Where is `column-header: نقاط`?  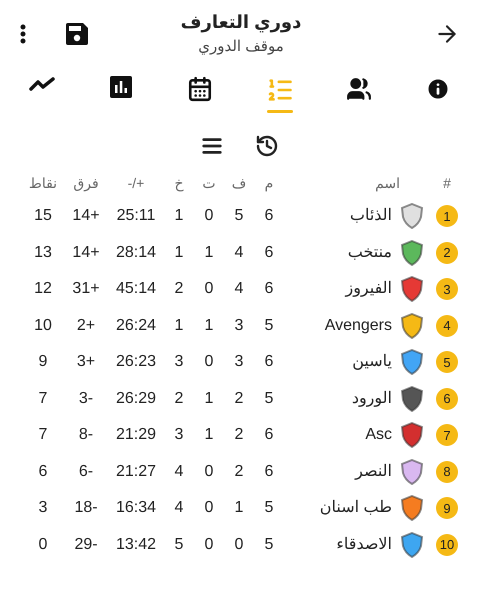
column-header: نقاط is located at coordinates (43, 183).